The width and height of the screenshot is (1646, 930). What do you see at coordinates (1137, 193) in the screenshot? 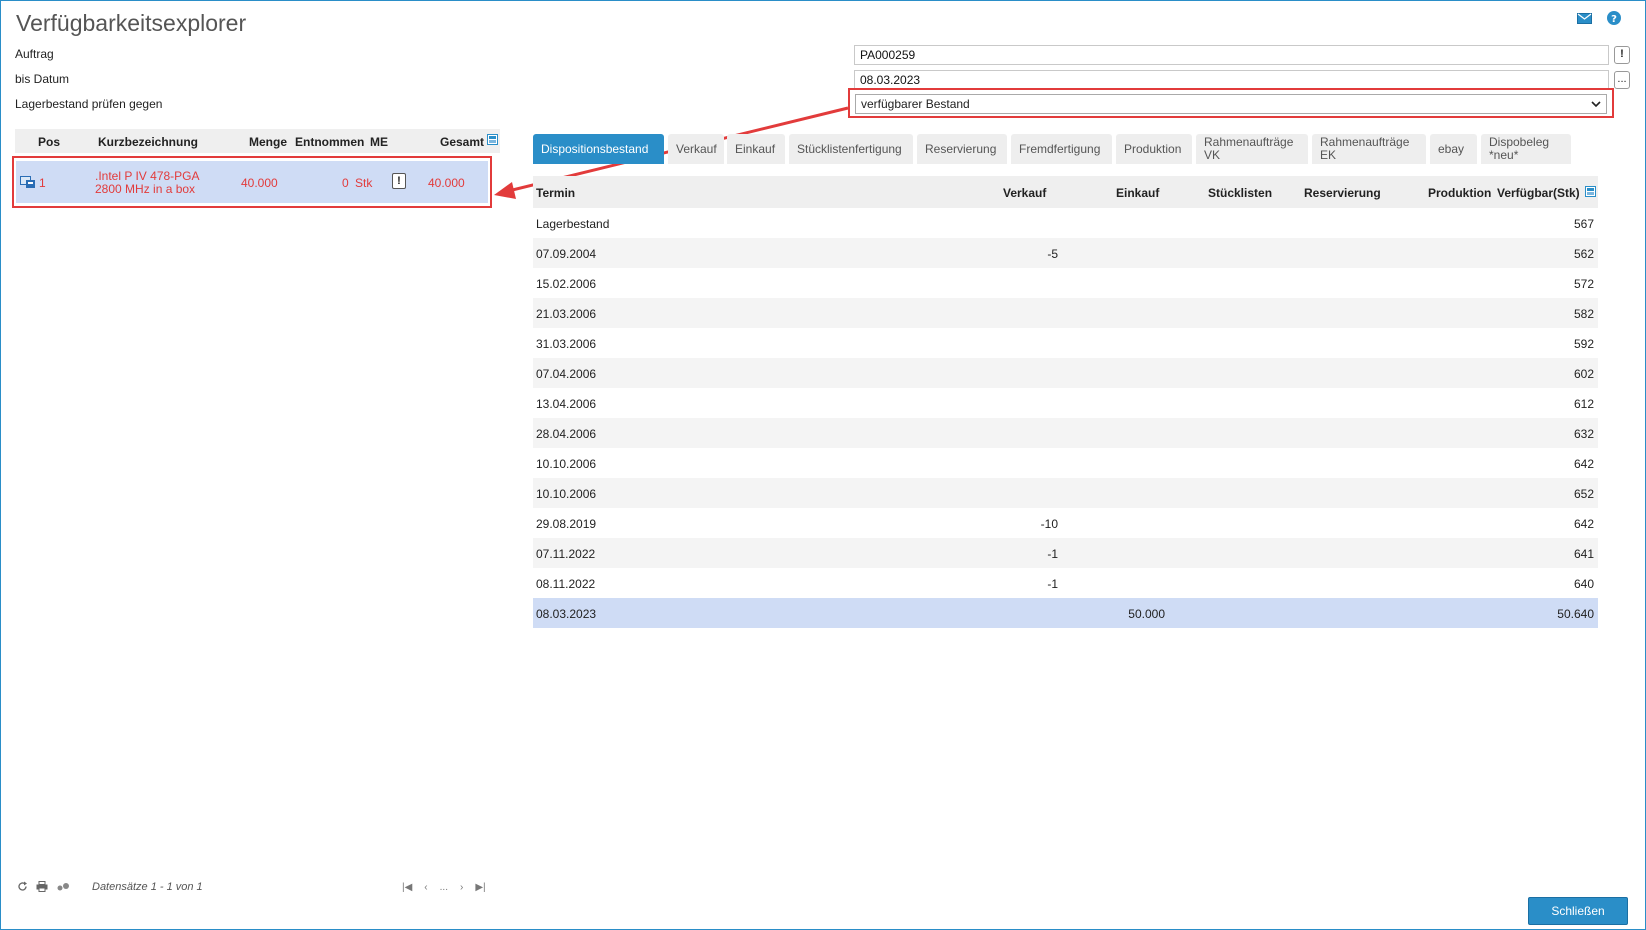
I see `col-einkauf: Einkauf` at bounding box center [1137, 193].